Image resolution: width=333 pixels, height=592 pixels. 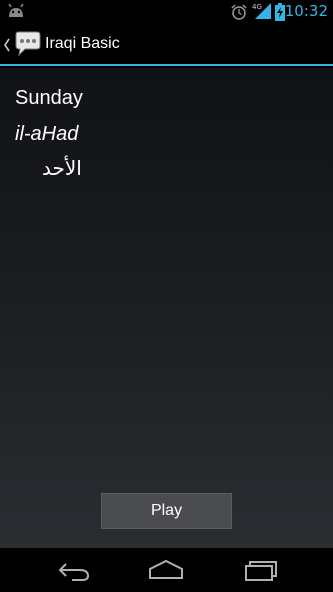 I want to click on back-icon, so click(x=74, y=572).